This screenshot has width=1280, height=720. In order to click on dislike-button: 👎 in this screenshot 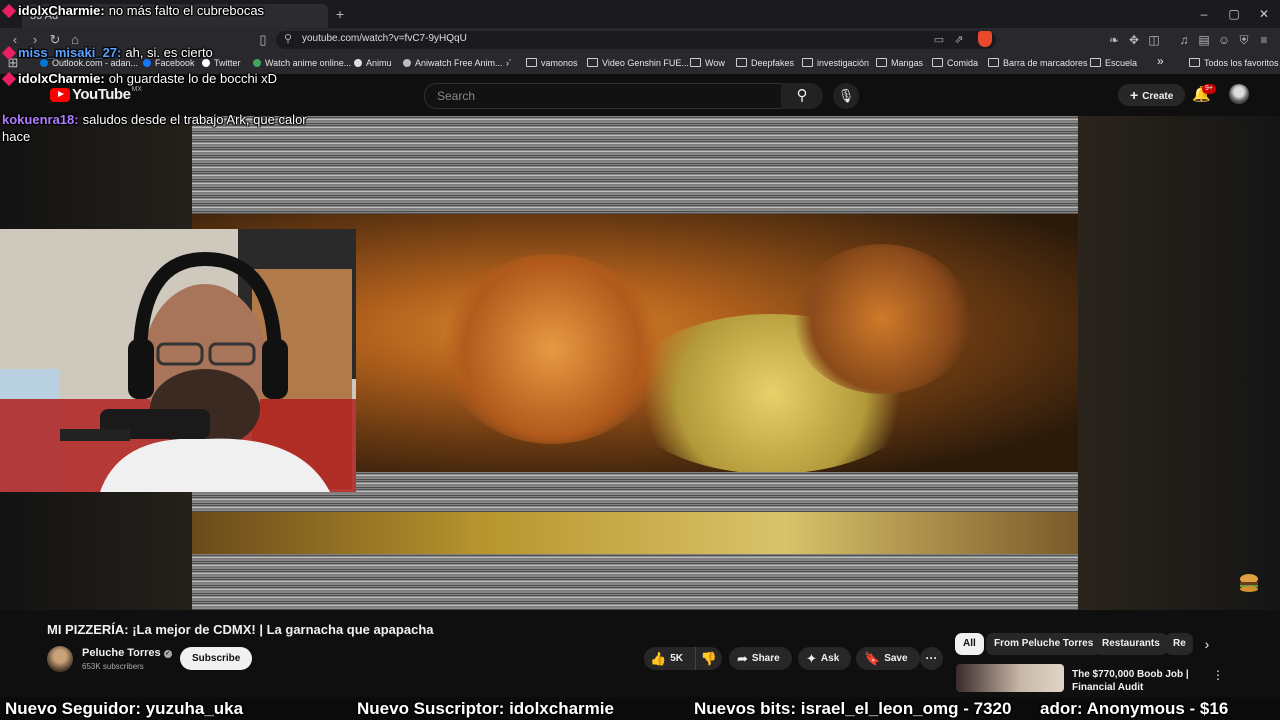, I will do `click(708, 658)`.